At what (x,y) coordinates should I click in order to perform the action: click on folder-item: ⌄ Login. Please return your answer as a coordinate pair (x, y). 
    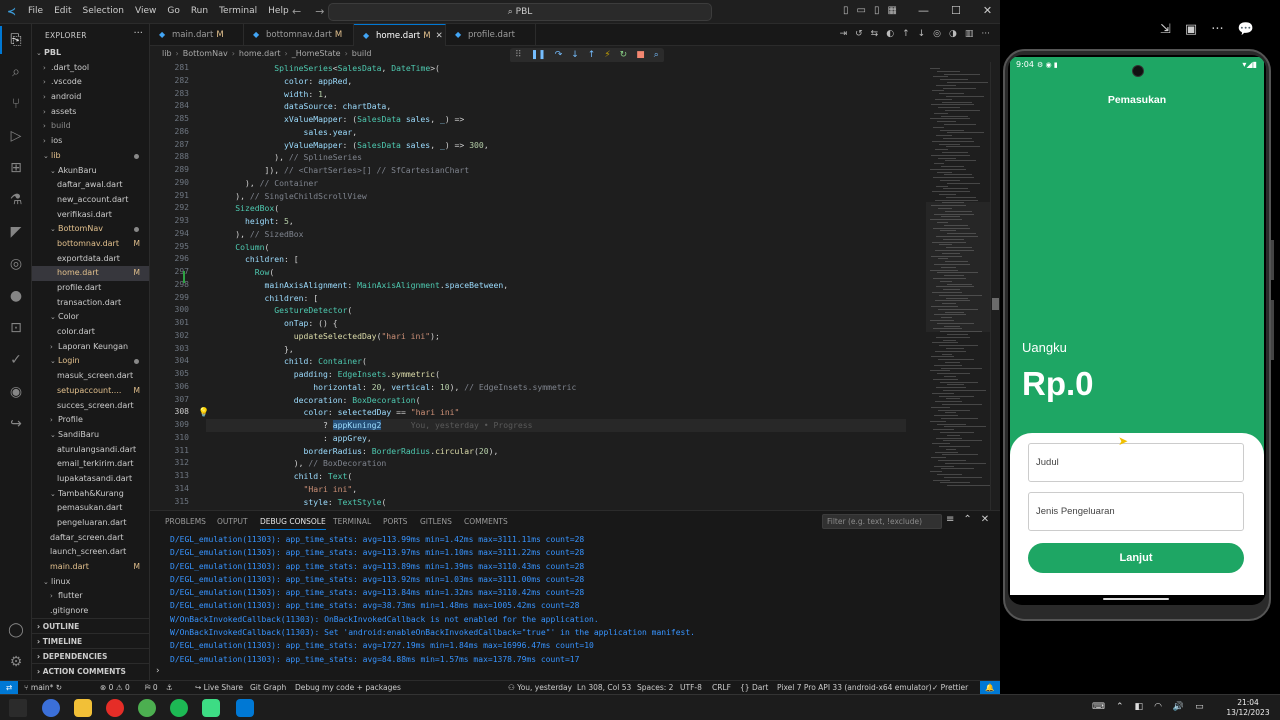
    Looking at the image, I should click on (90, 361).